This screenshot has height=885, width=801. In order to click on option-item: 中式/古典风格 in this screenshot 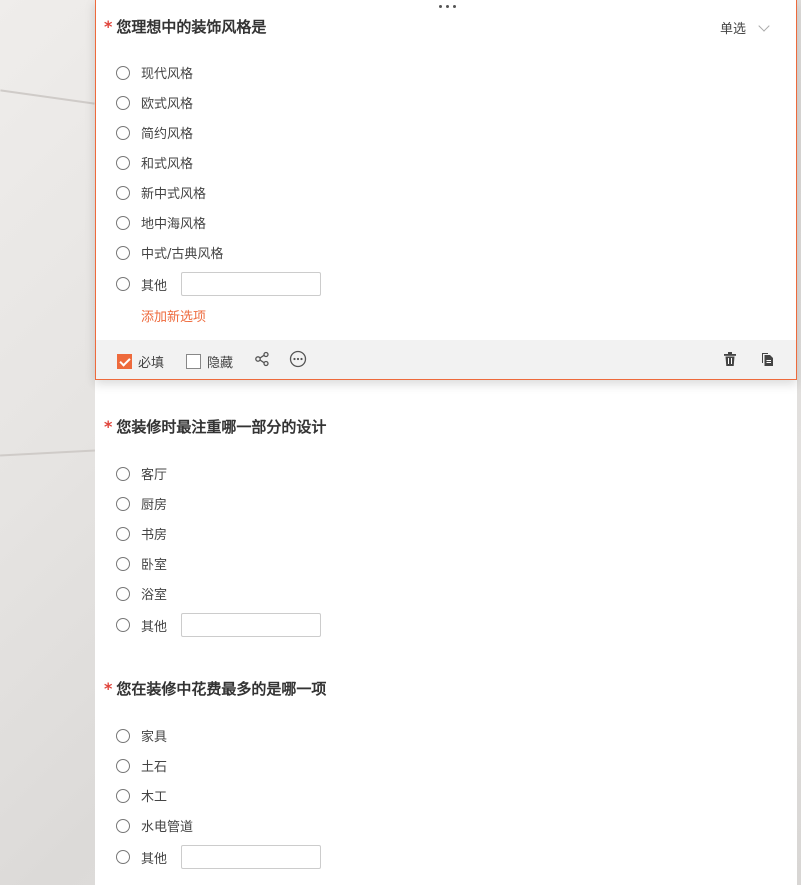, I will do `click(169, 252)`.